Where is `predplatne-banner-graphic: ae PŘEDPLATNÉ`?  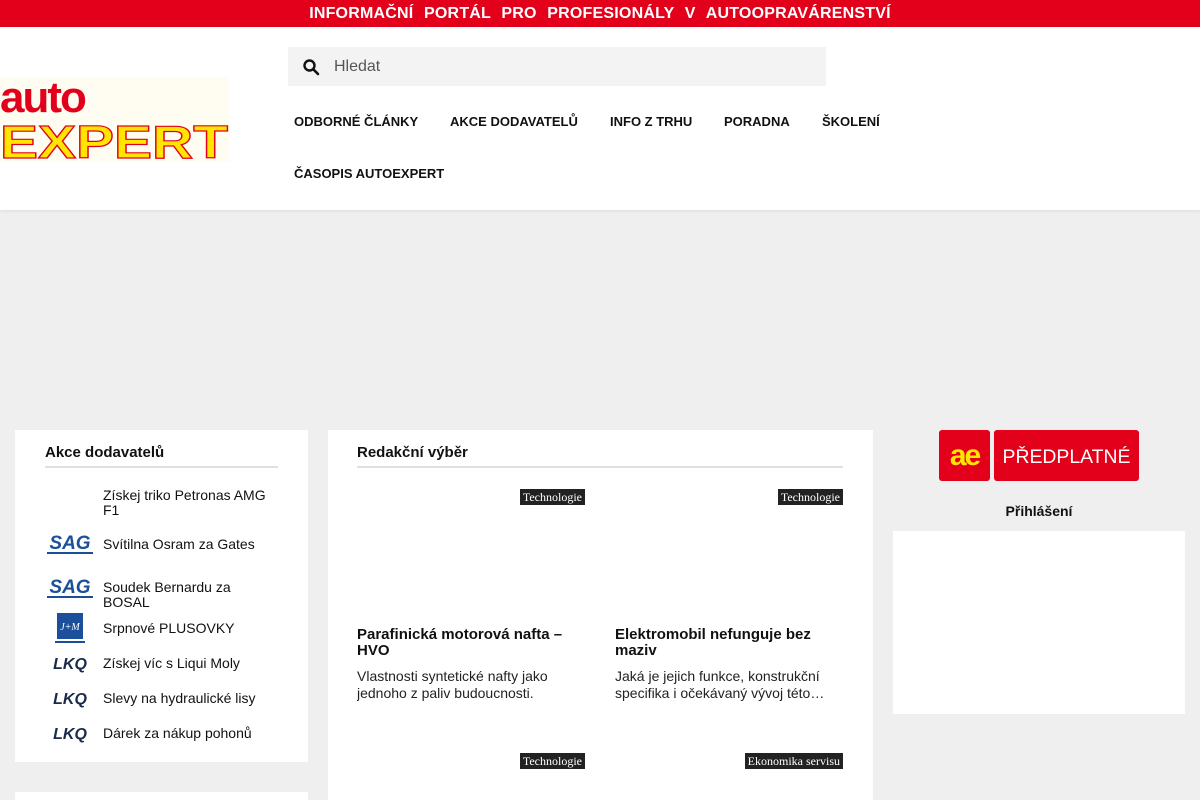 predplatne-banner-graphic: ae PŘEDPLATNÉ is located at coordinates (1039, 455).